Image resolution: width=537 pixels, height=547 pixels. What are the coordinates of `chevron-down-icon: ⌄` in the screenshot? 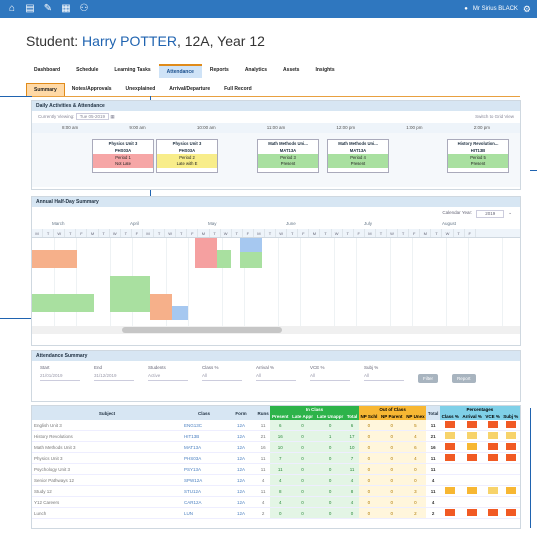 It's located at (510, 212).